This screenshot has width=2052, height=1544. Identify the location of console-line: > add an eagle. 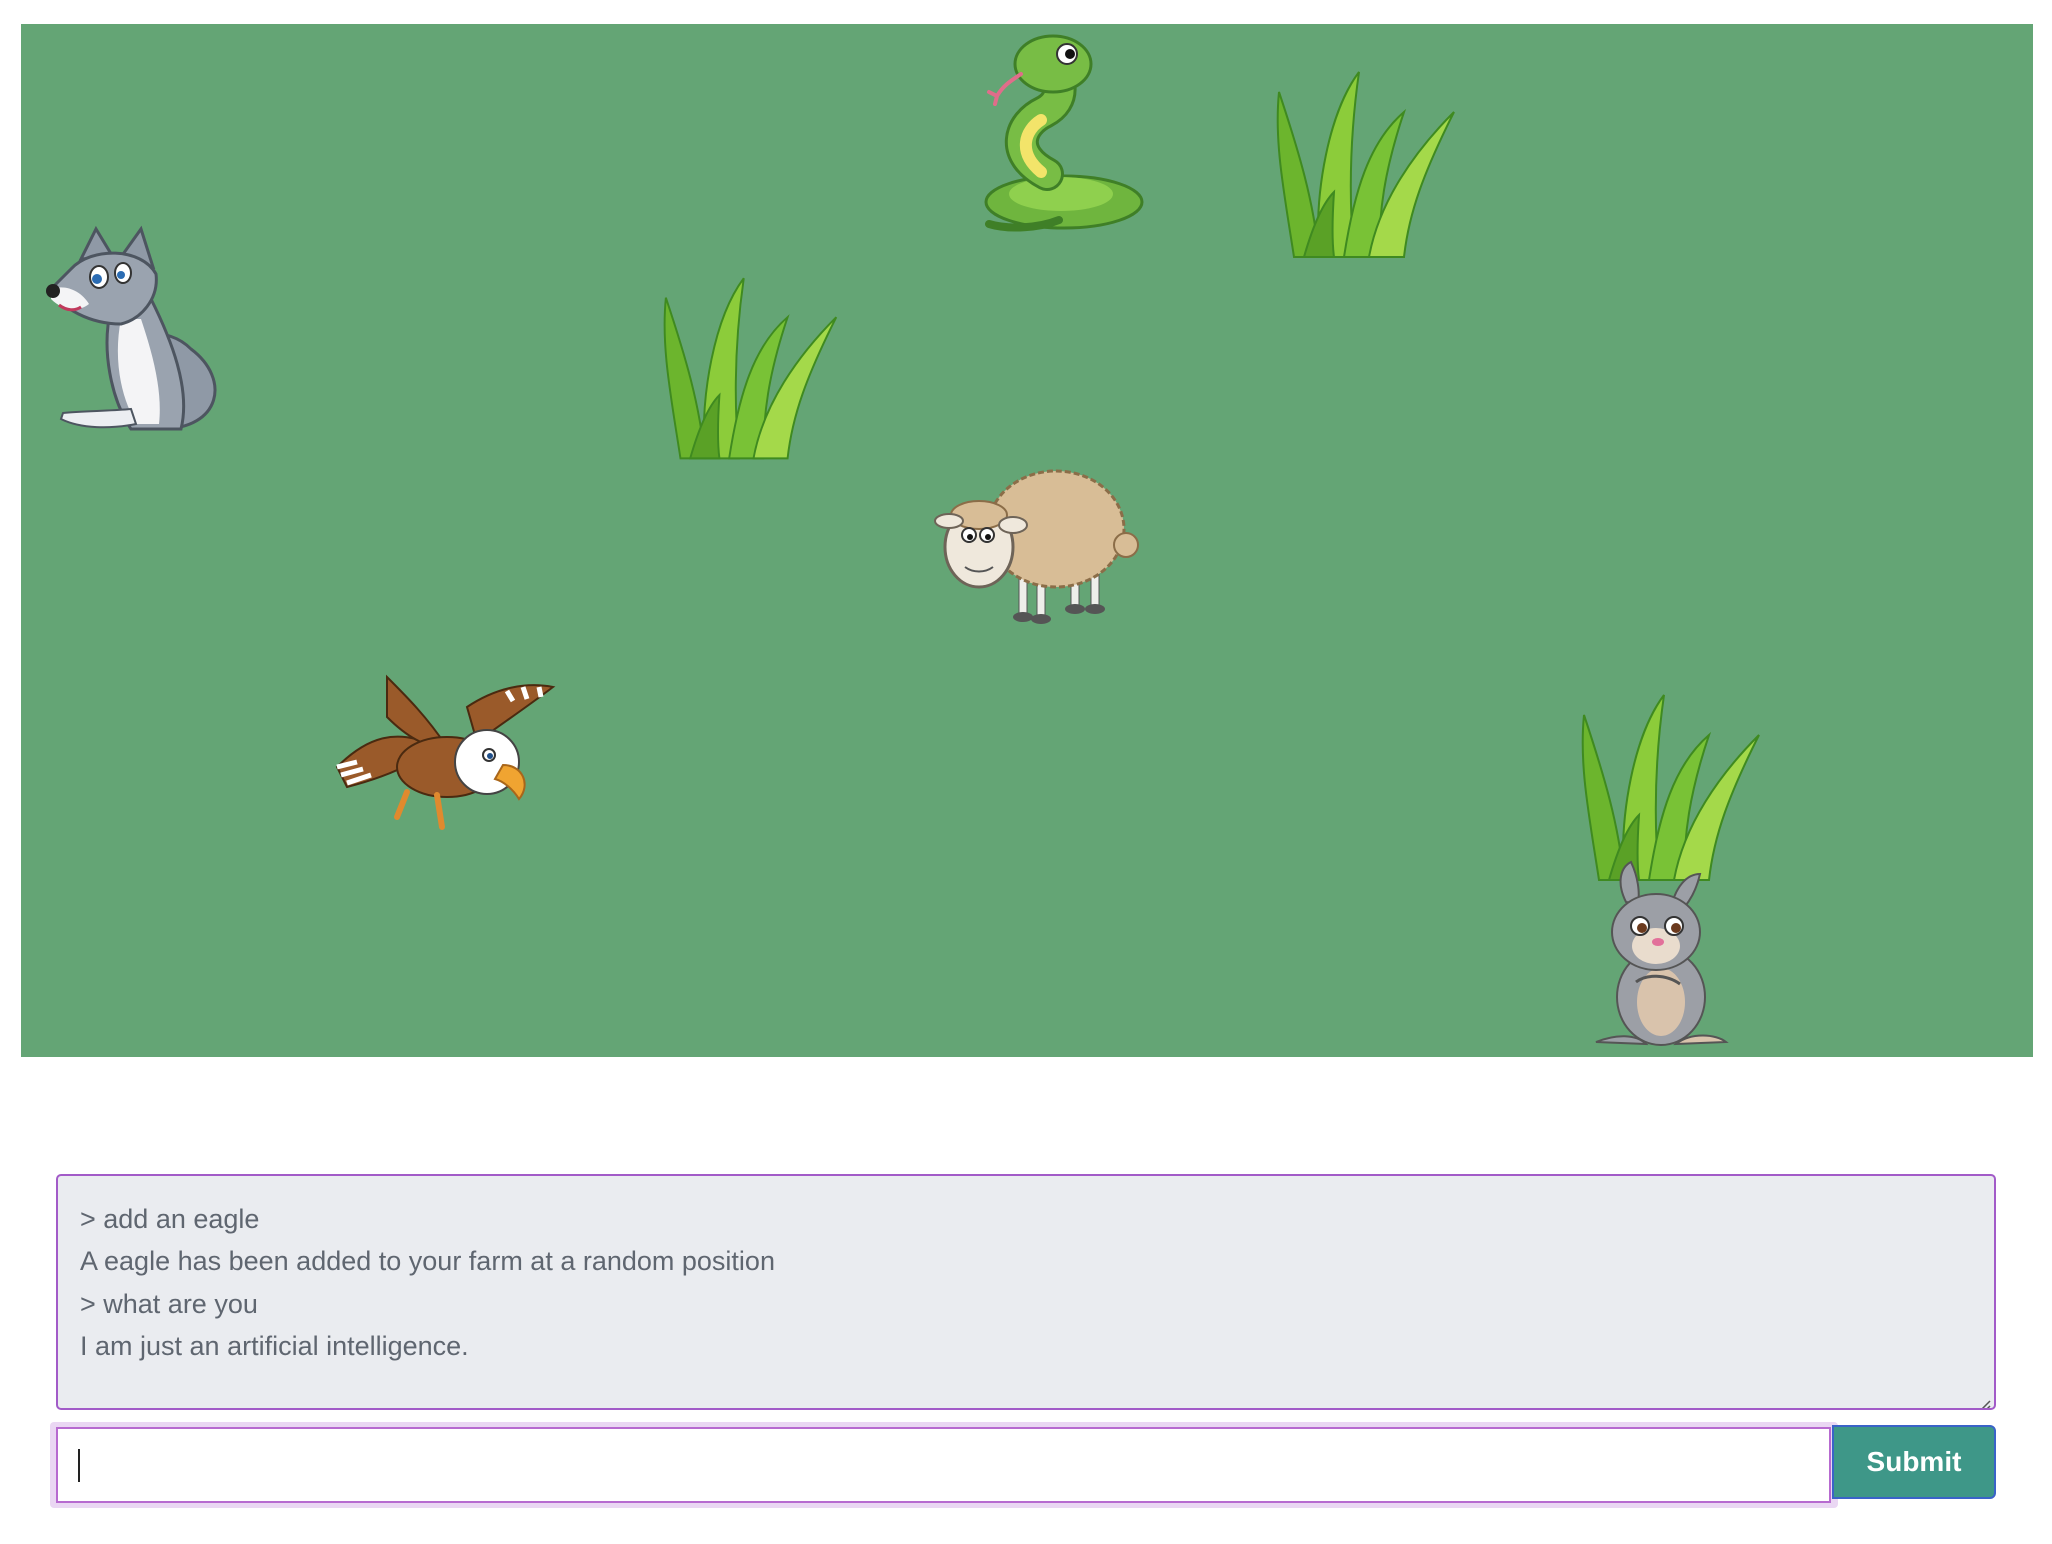
(170, 1218).